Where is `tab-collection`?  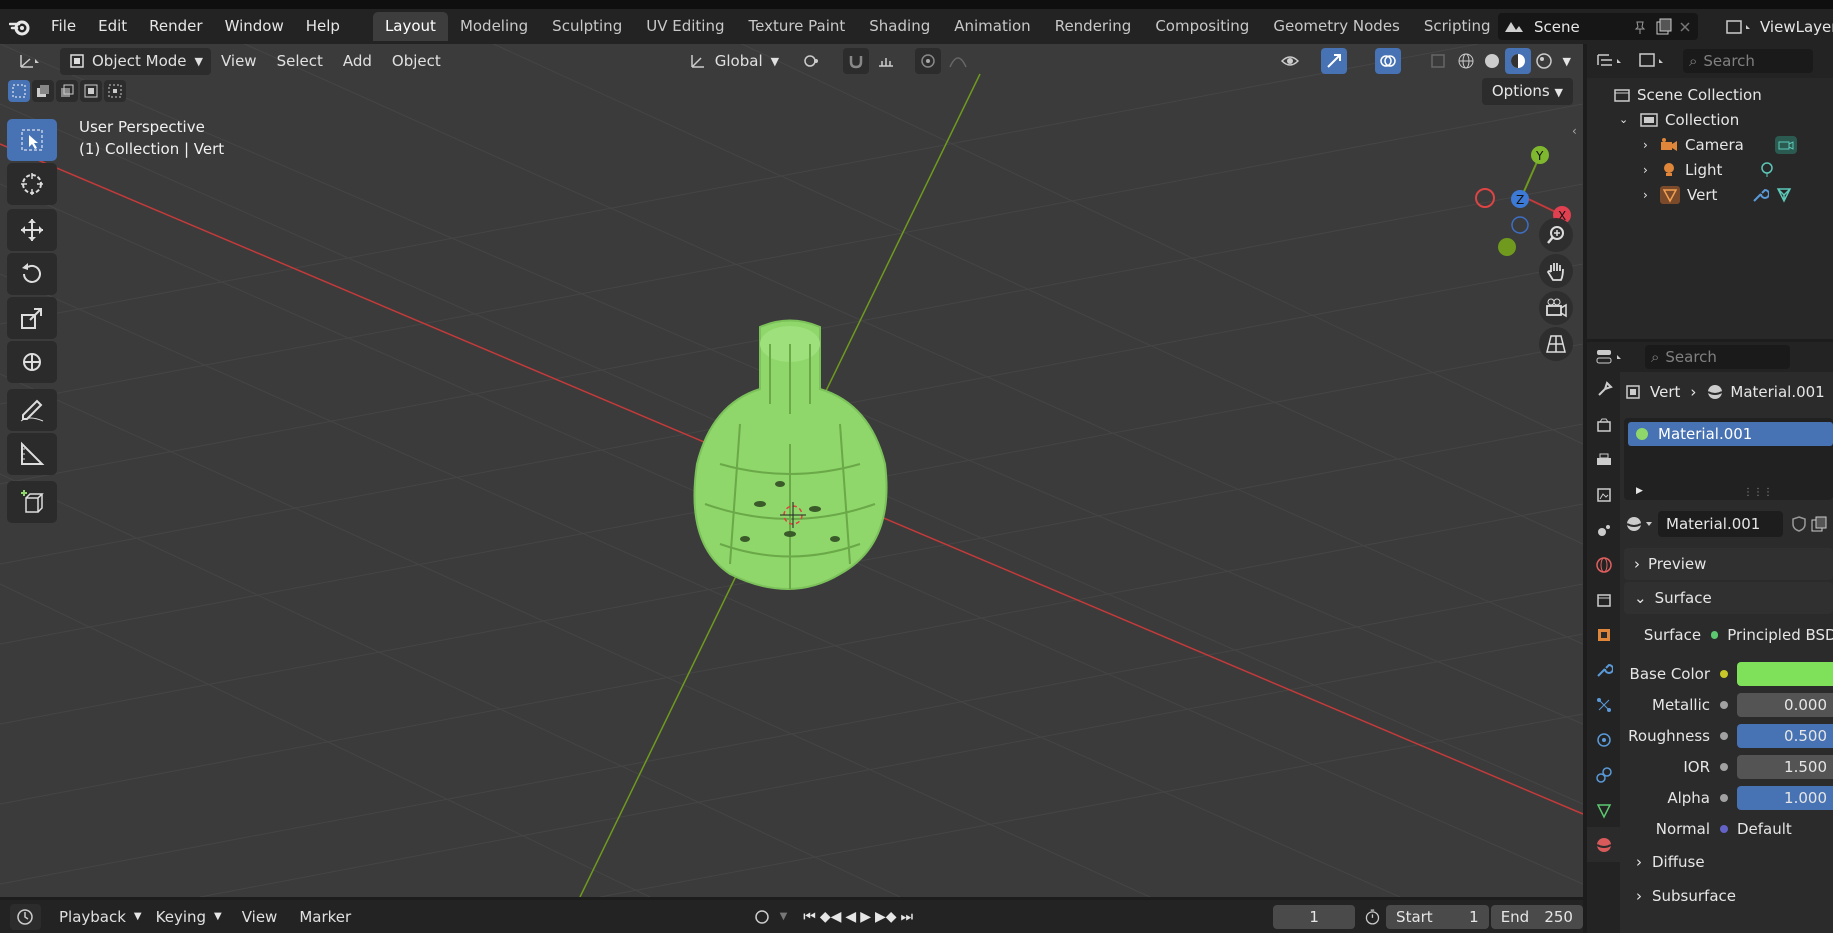 tab-collection is located at coordinates (1603, 599).